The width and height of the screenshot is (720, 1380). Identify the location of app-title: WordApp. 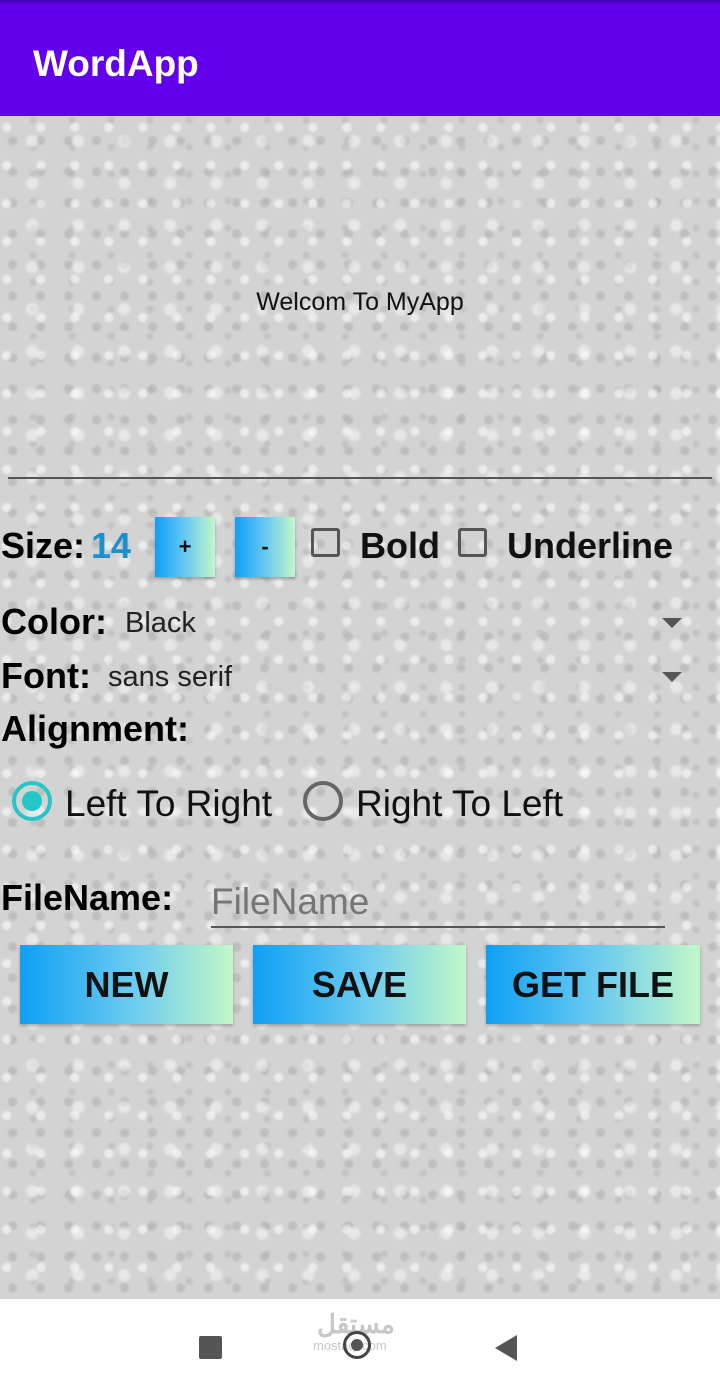
(116, 63).